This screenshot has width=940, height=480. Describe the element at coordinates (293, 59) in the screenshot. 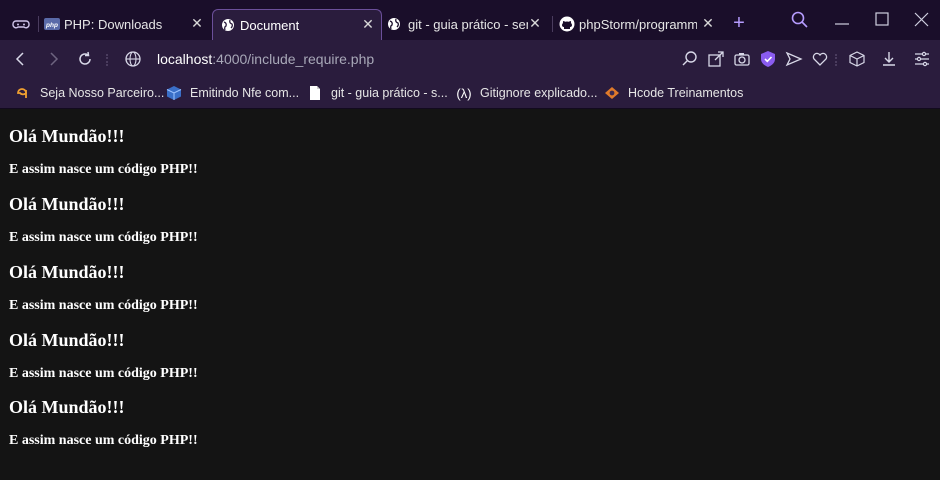

I see `url-path: :4000/include_require.php` at that location.